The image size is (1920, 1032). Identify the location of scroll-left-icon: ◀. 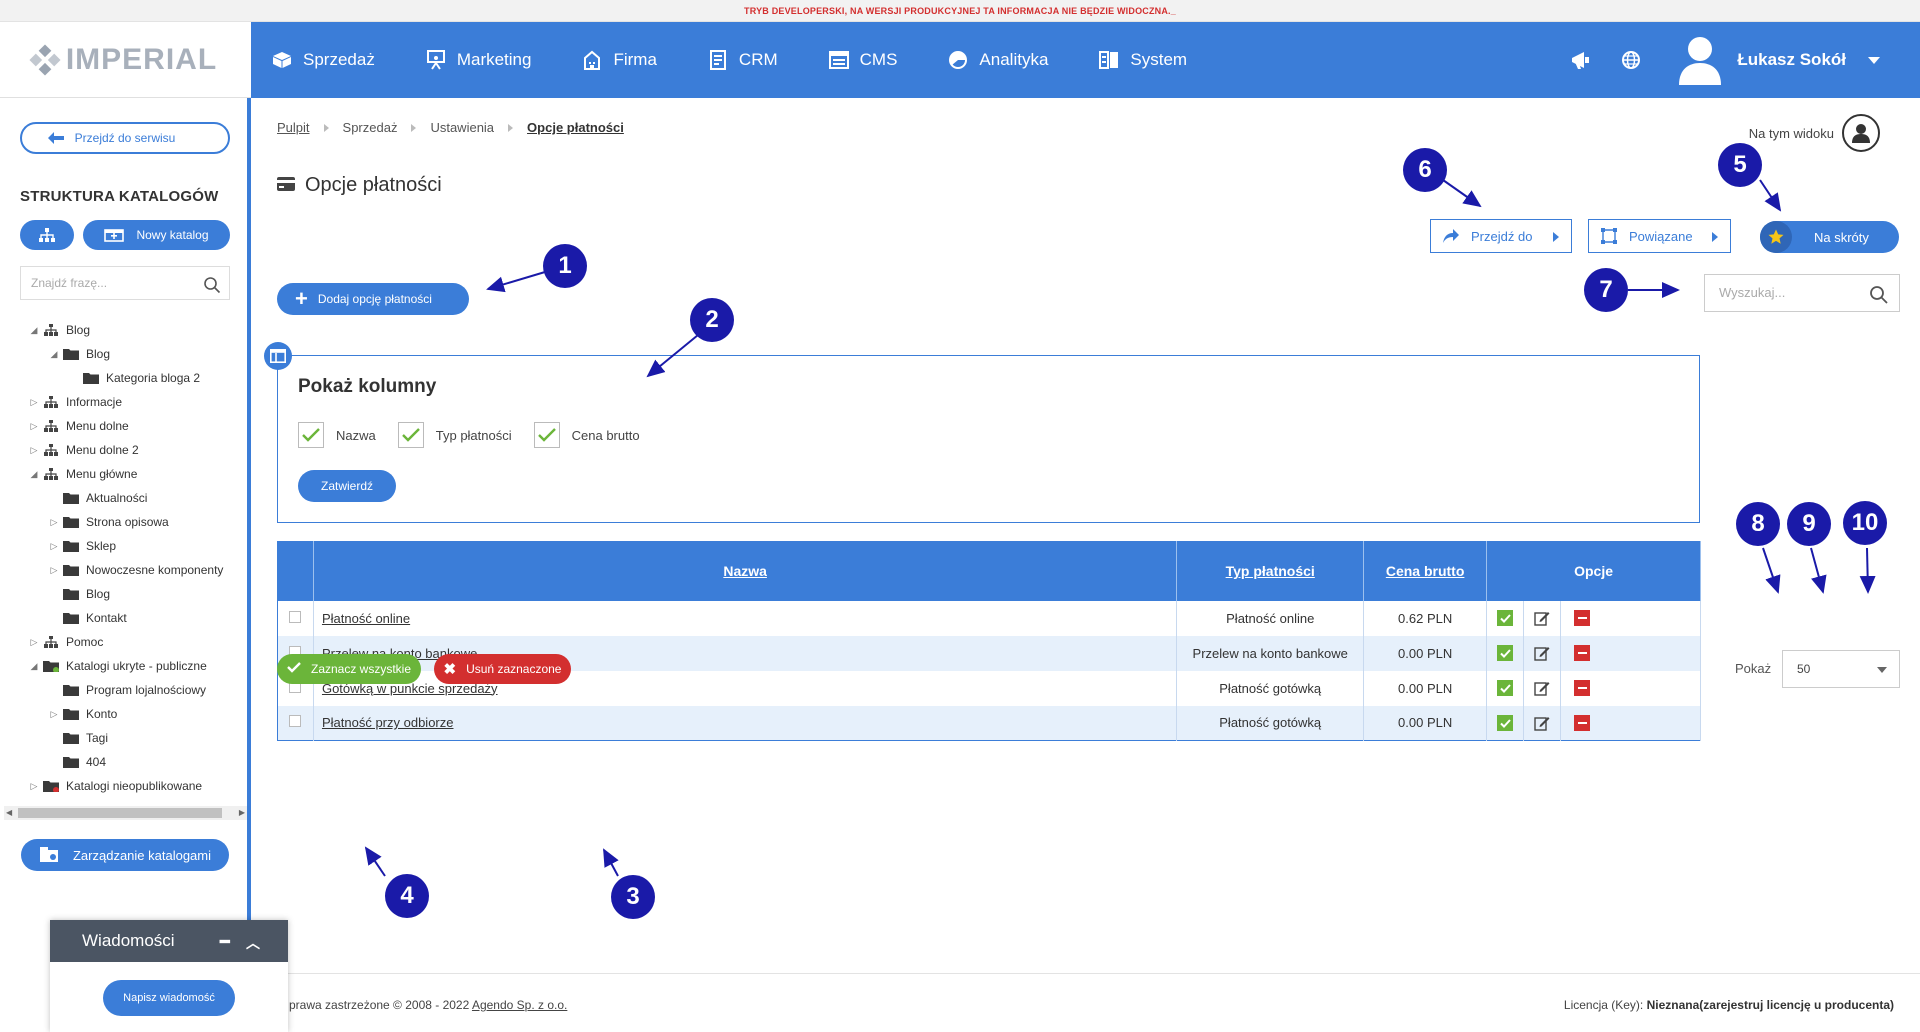
(9, 812).